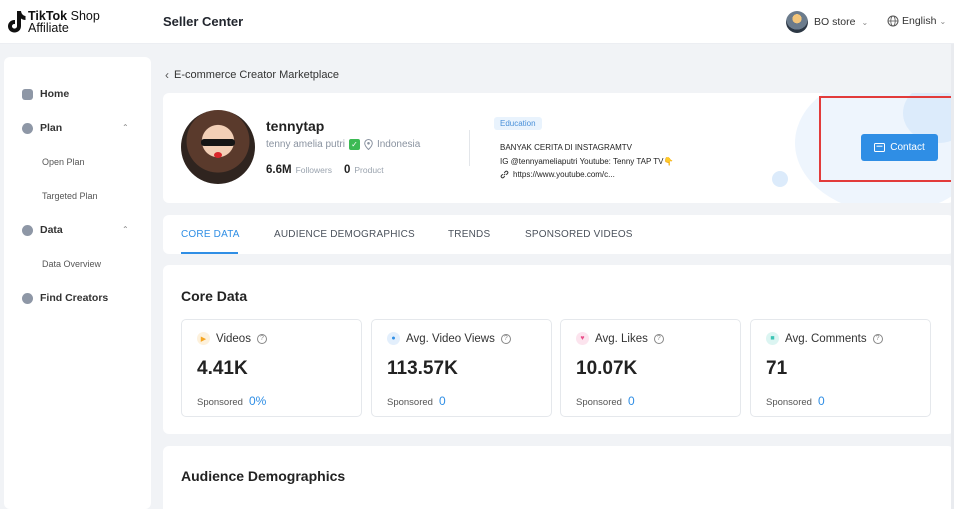 This screenshot has width=954, height=509. What do you see at coordinates (167, 75) in the screenshot?
I see `chevron-left-icon: ‹` at bounding box center [167, 75].